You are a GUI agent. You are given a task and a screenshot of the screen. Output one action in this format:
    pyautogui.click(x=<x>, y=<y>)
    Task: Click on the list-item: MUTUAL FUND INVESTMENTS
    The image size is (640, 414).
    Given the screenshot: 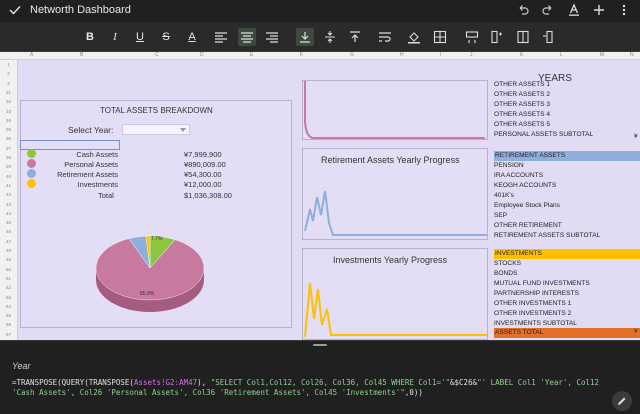 What is the action you would take?
    pyautogui.click(x=542, y=283)
    